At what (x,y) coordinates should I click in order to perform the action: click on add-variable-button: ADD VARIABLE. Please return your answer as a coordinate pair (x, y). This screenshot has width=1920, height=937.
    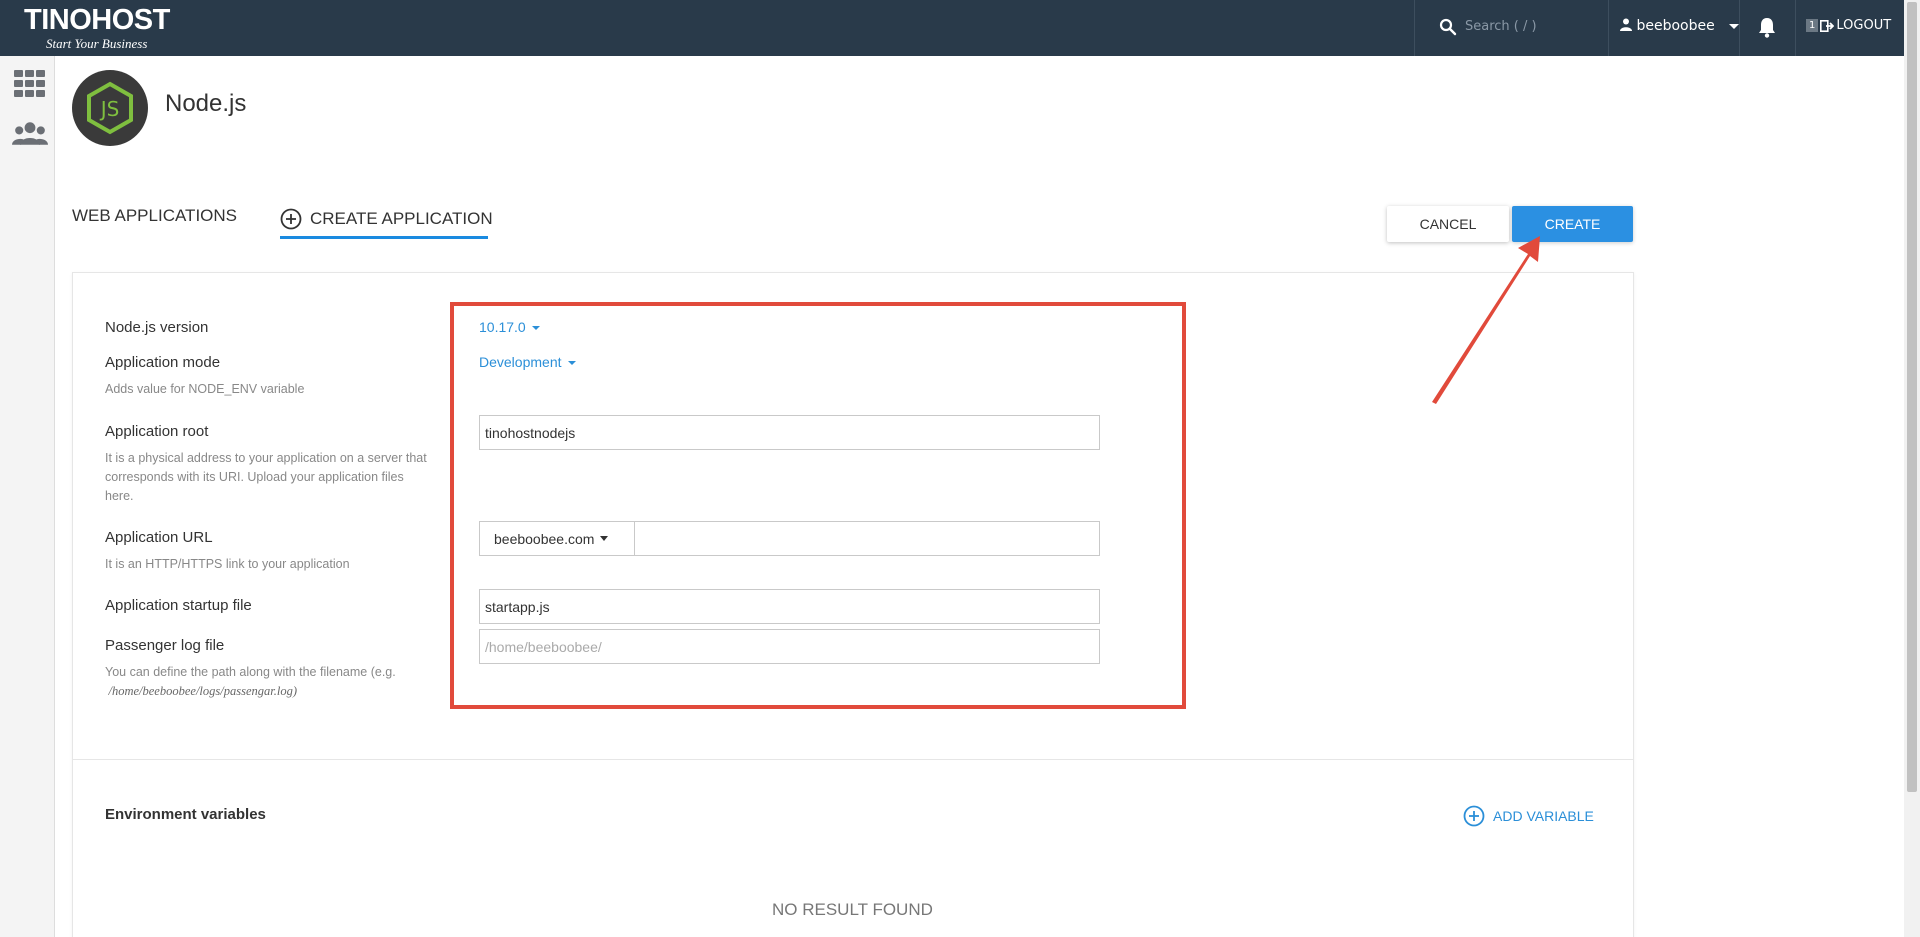
    Looking at the image, I should click on (1528, 816).